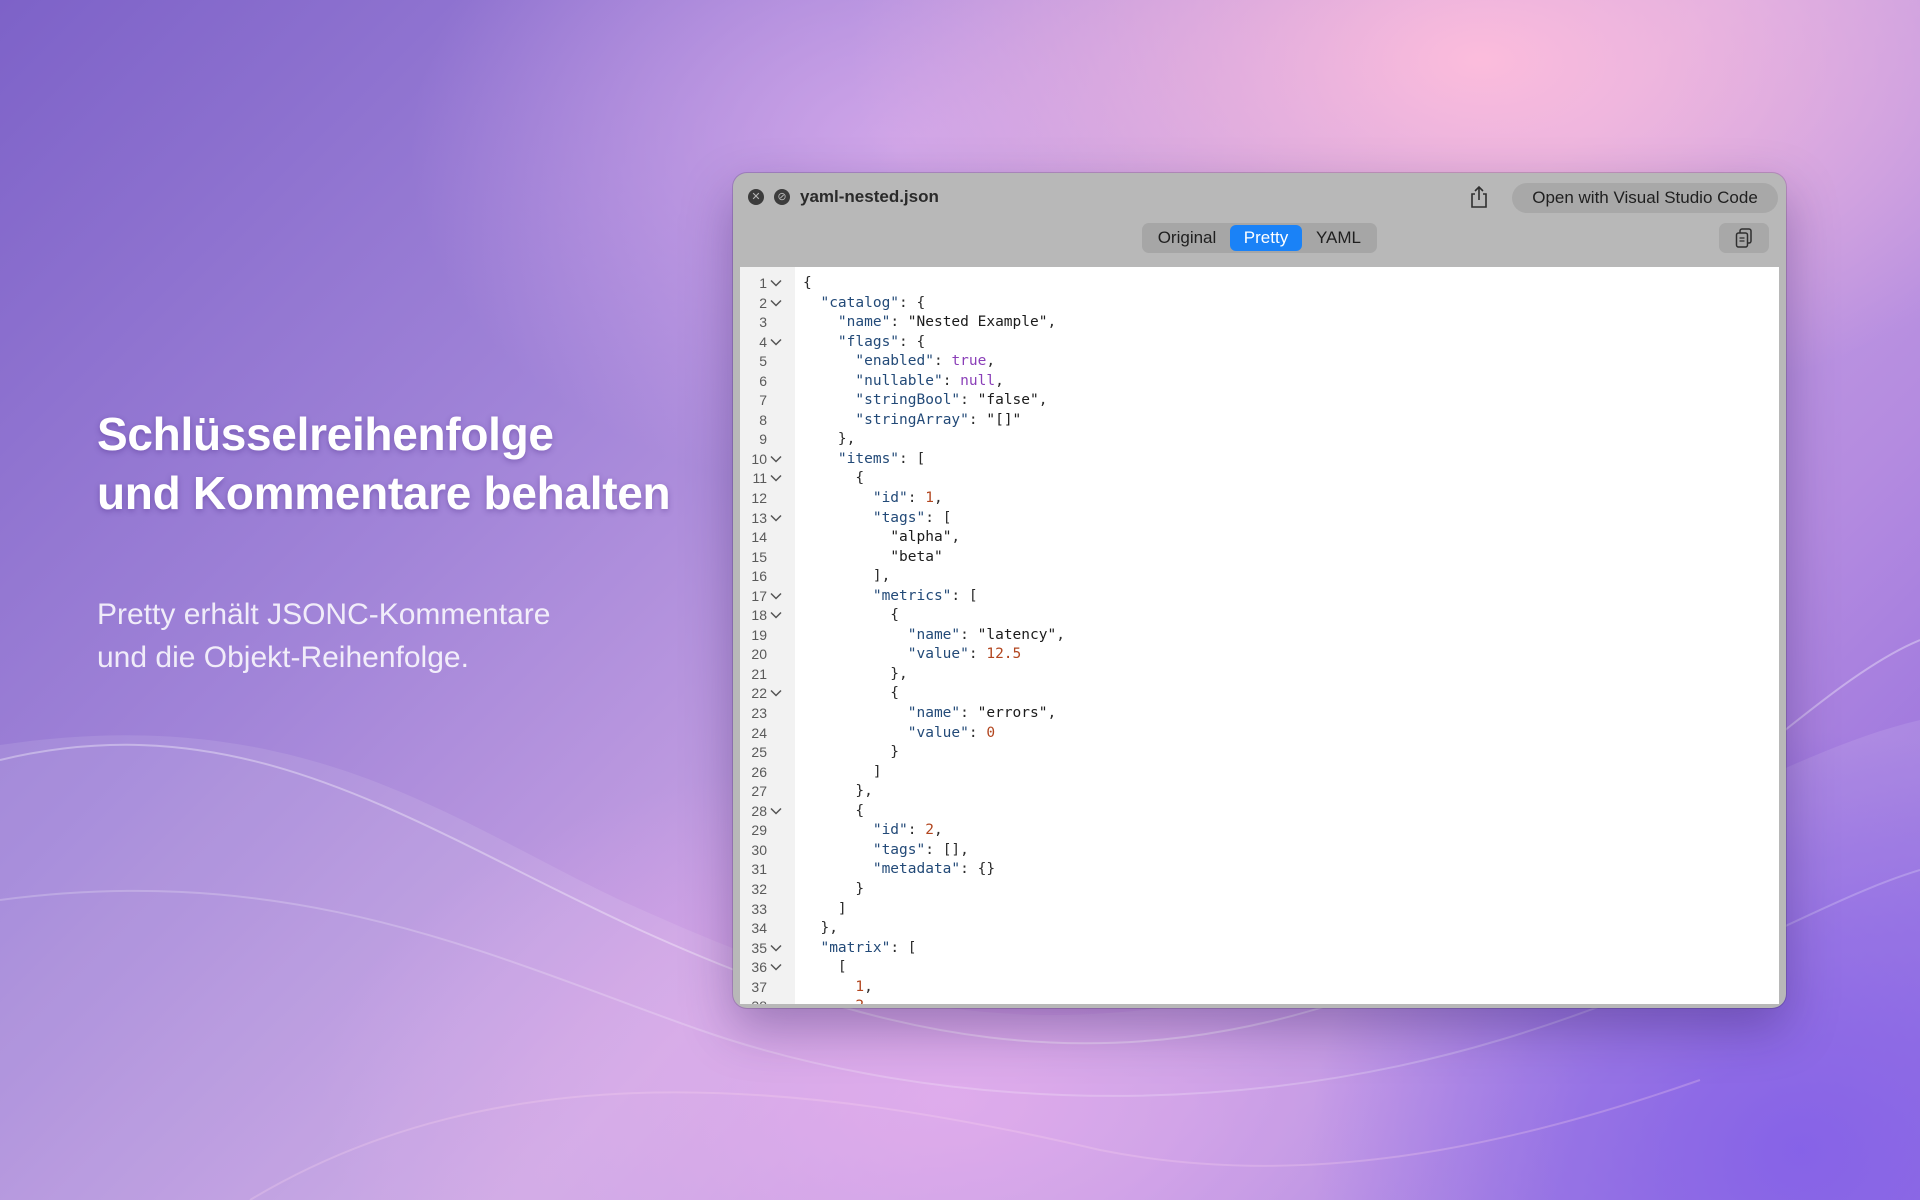 The width and height of the screenshot is (1920, 1200). Describe the element at coordinates (759, 869) in the screenshot. I see `line-number: 31` at that location.